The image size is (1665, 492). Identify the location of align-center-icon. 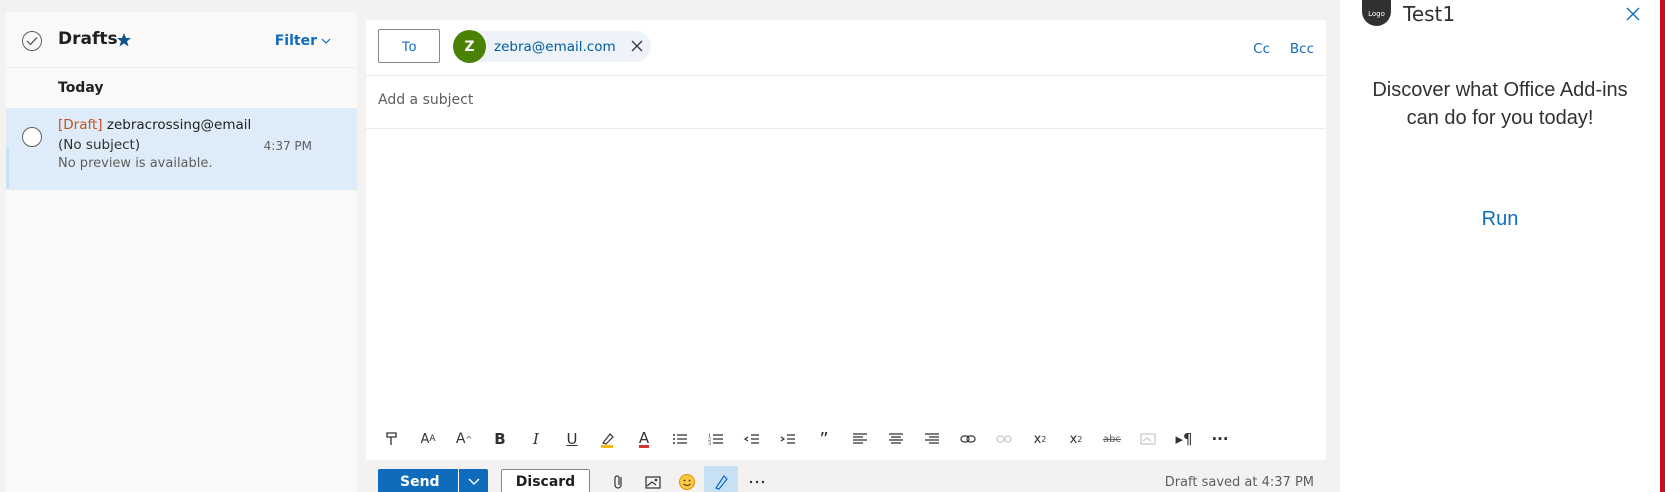
(896, 439).